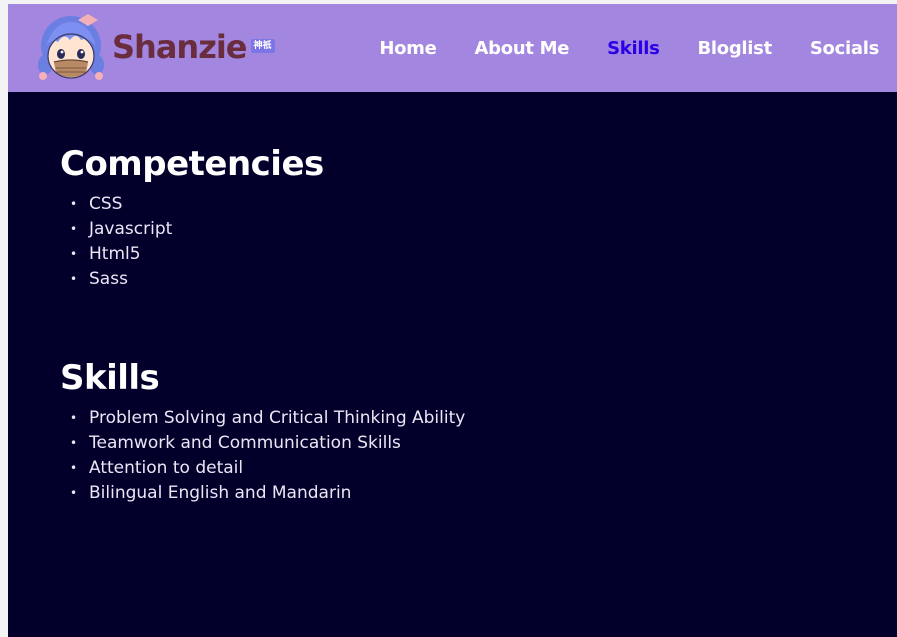 Image resolution: width=897 pixels, height=637 pixels. What do you see at coordinates (71, 47) in the screenshot?
I see `avatar-icon` at bounding box center [71, 47].